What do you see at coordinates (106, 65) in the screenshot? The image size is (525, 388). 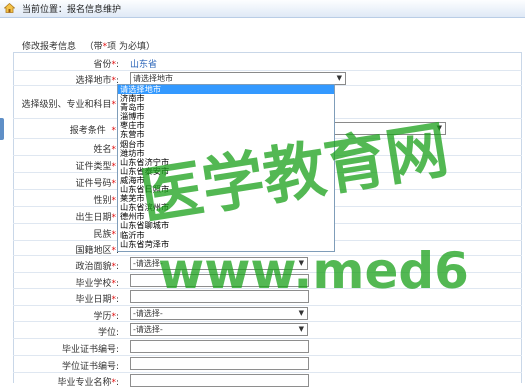 I see `province-label: 省份*:` at bounding box center [106, 65].